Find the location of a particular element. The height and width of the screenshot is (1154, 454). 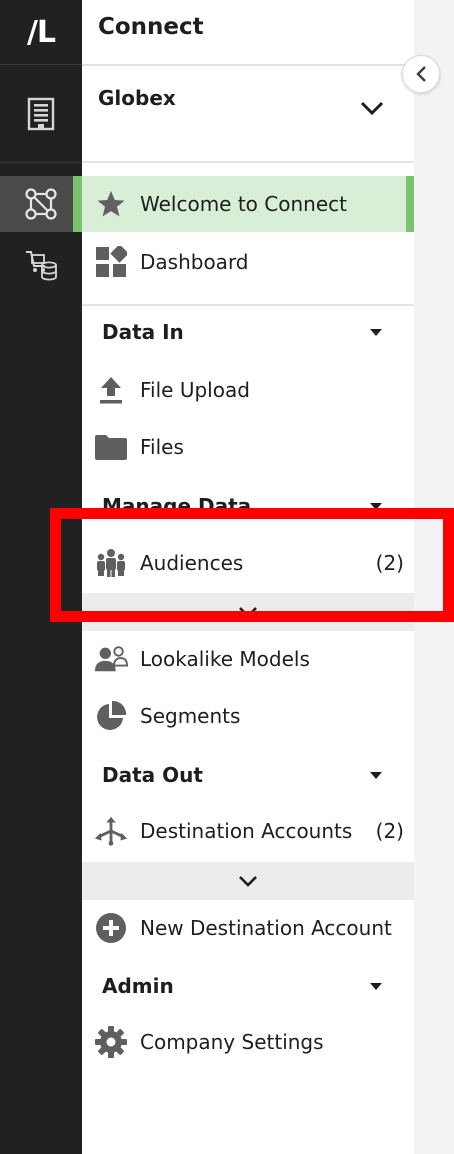

rail-item-companies is located at coordinates (41, 114).